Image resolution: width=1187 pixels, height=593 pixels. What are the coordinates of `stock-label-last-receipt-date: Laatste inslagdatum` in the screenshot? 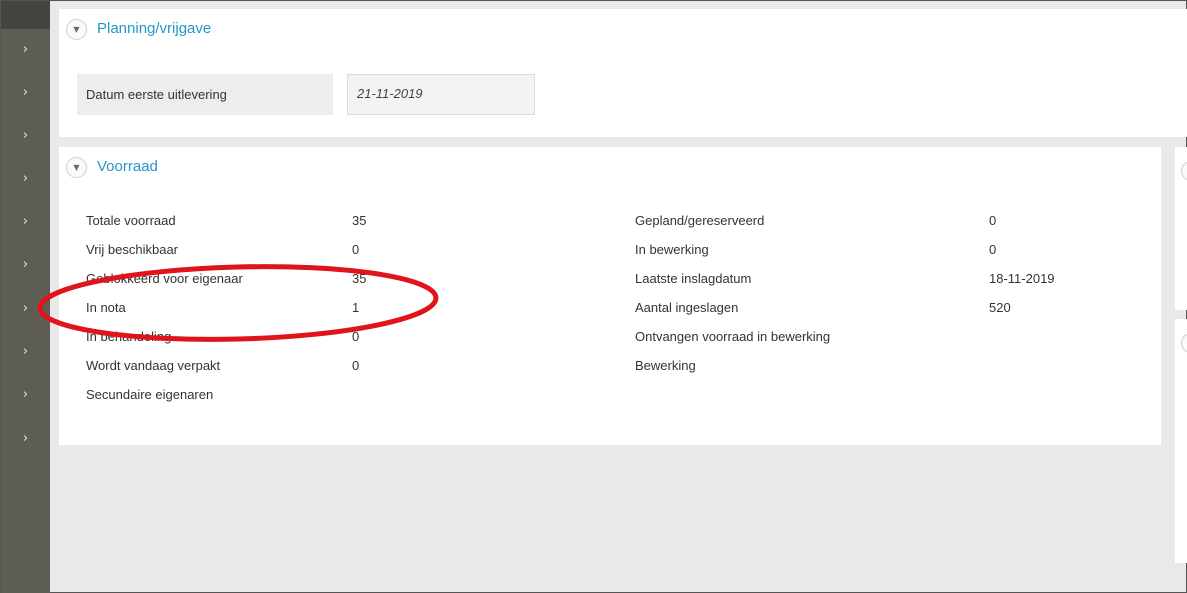 It's located at (693, 278).